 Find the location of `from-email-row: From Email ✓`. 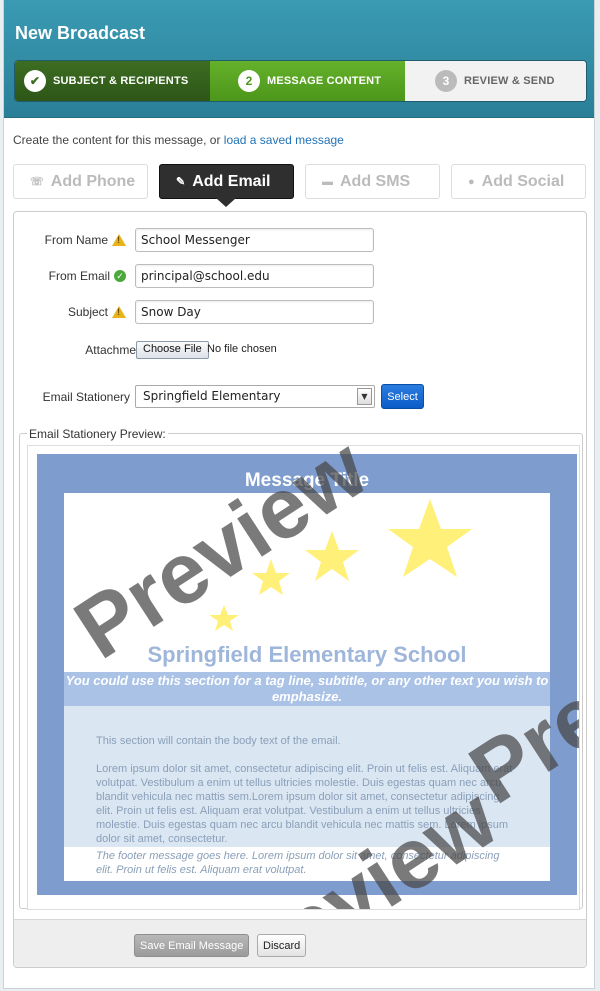

from-email-row: From Email ✓ is located at coordinates (301, 276).